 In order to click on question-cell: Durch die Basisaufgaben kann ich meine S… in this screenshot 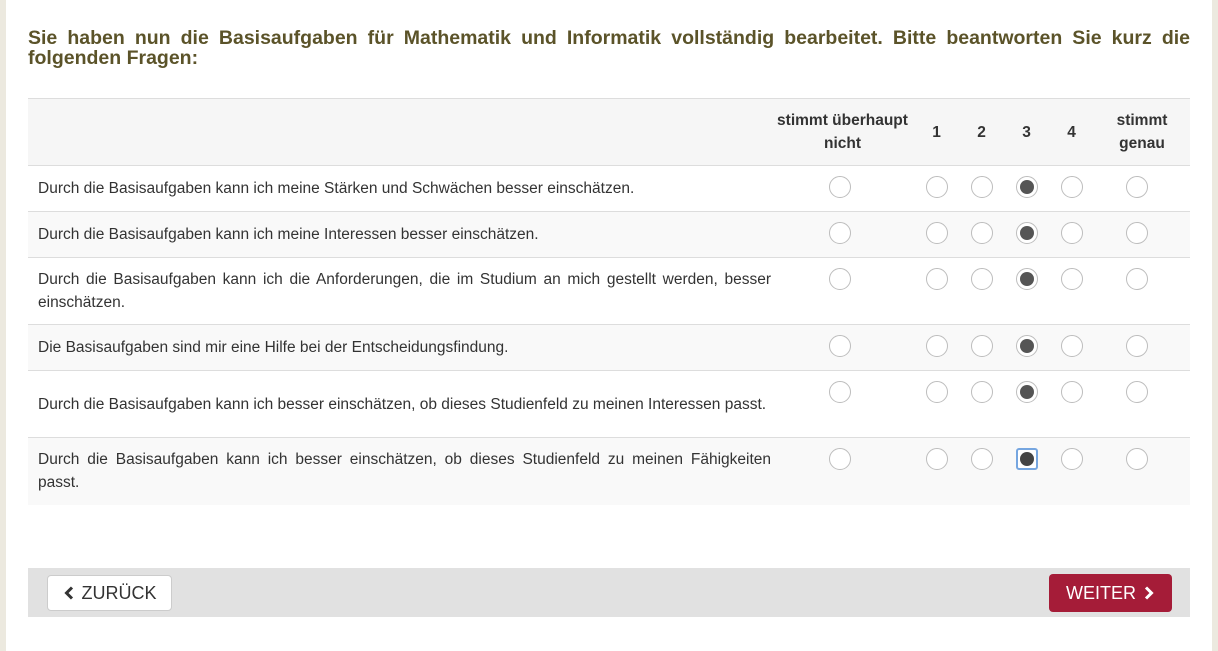, I will do `click(399, 189)`.